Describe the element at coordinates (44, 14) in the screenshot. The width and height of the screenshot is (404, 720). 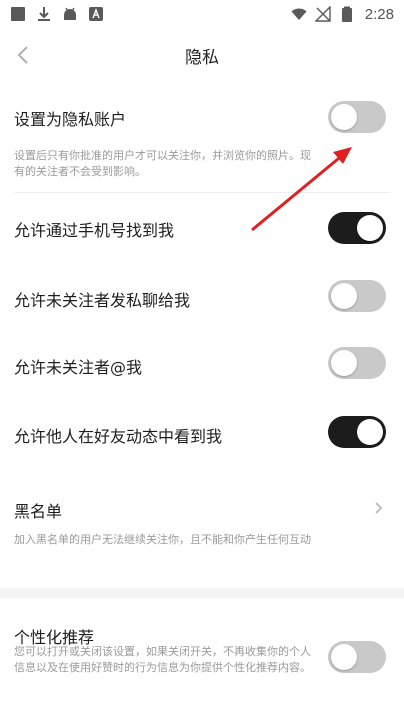
I see `download-icon` at that location.